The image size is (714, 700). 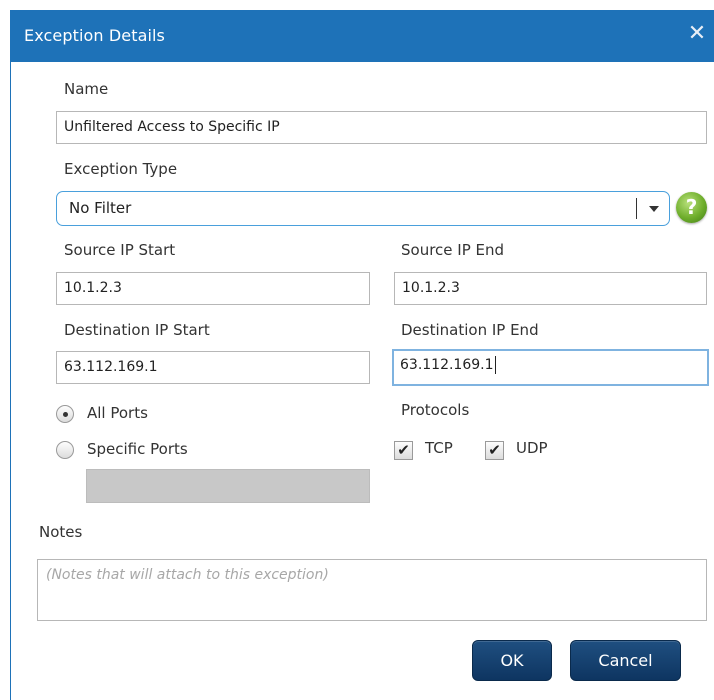 I want to click on chevron-down-icon, so click(x=654, y=209).